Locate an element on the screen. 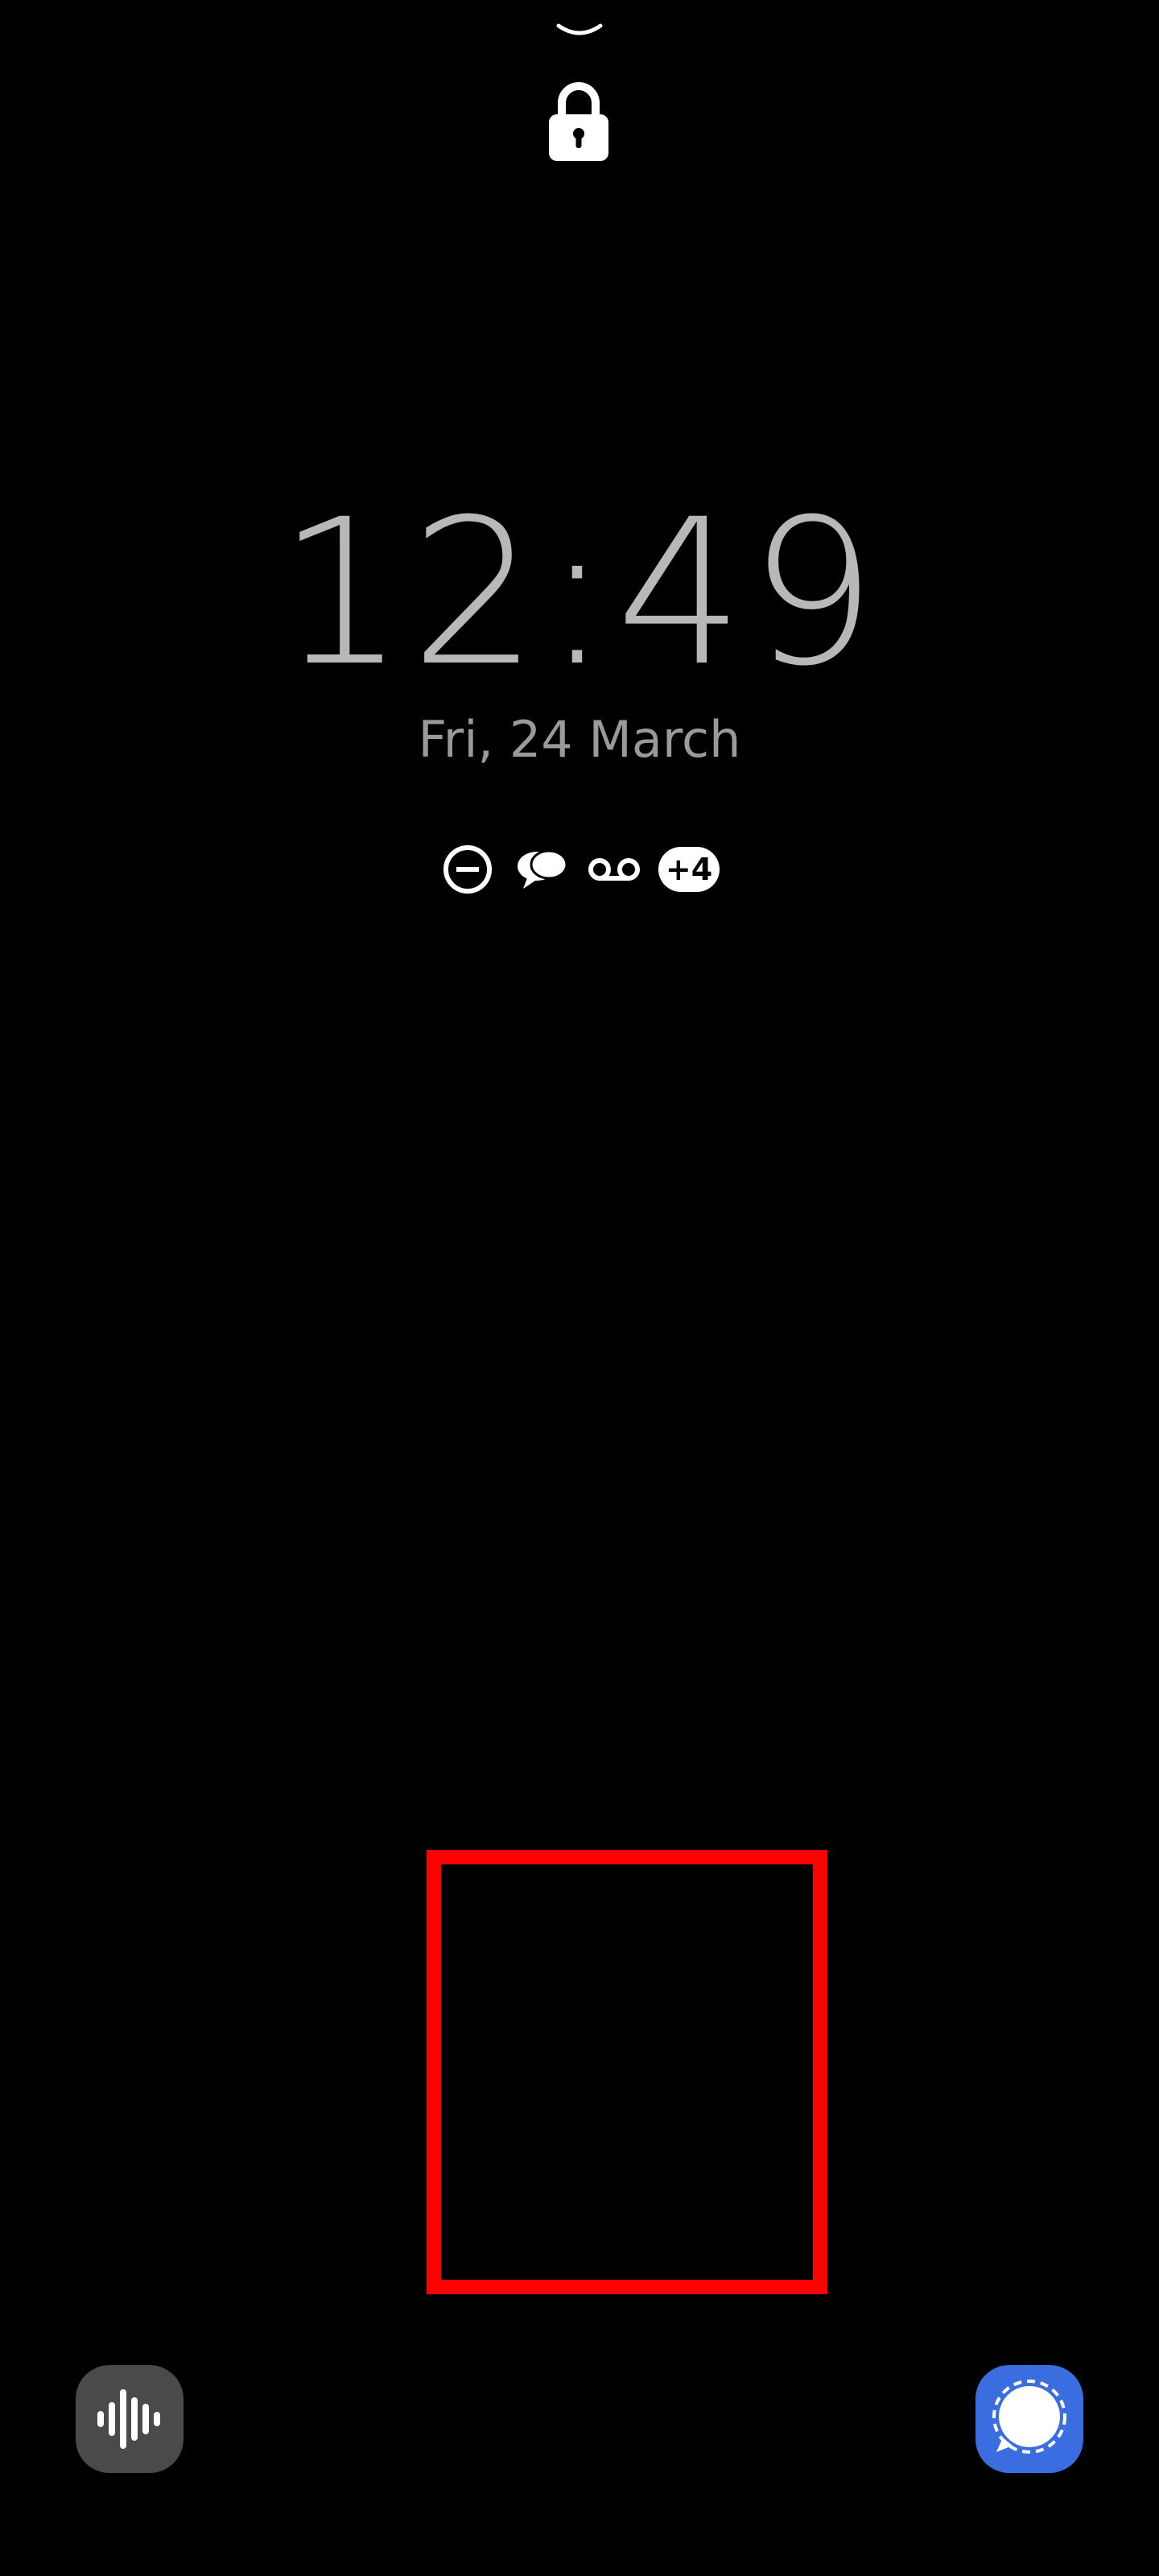 This screenshot has width=1159, height=2576. signal-icon is located at coordinates (1029, 2417).